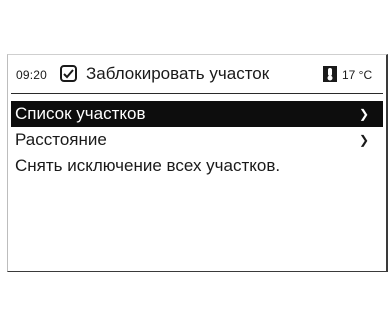 This screenshot has width=391, height=321. Describe the element at coordinates (68, 73) in the screenshot. I see `checkbox-icon` at that location.